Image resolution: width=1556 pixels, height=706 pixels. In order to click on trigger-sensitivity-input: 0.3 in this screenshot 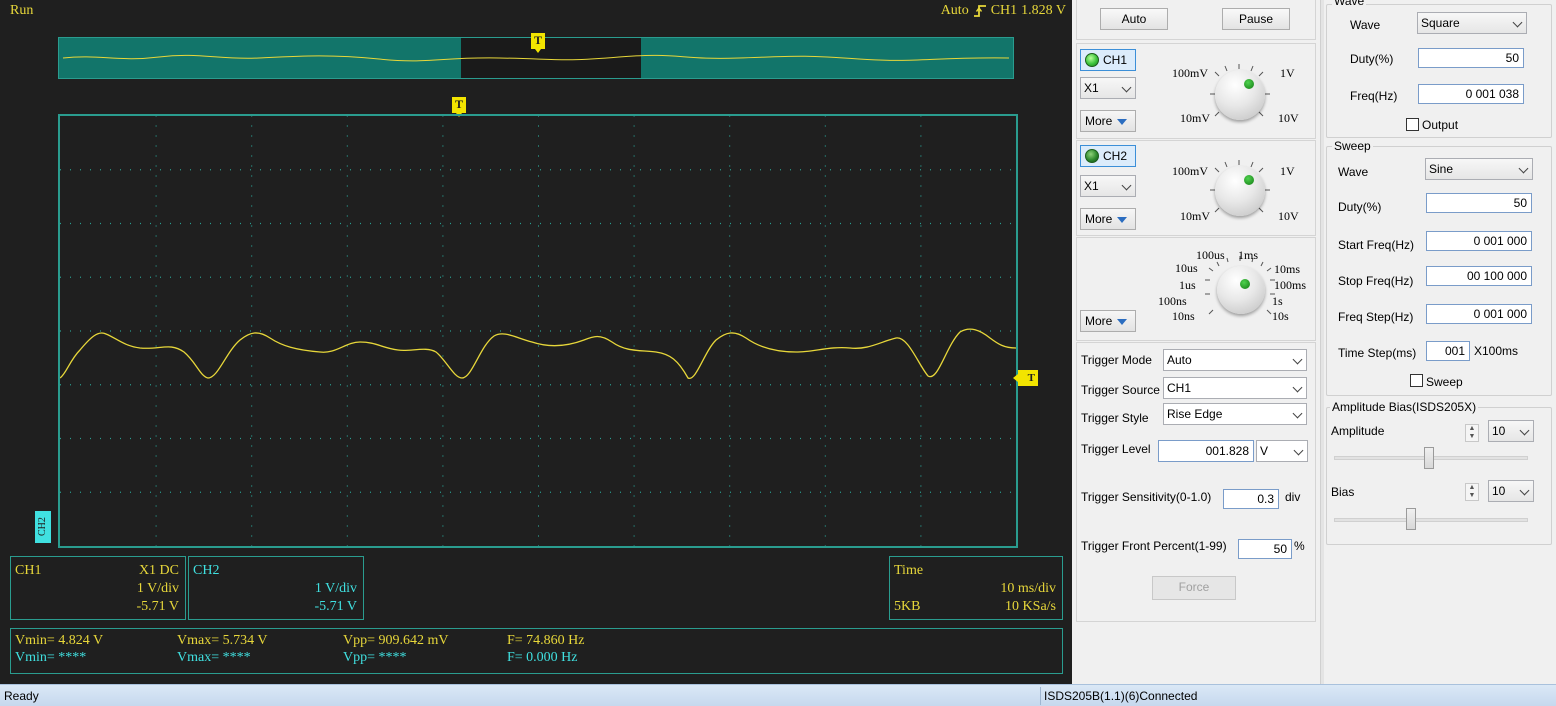, I will do `click(1251, 499)`.